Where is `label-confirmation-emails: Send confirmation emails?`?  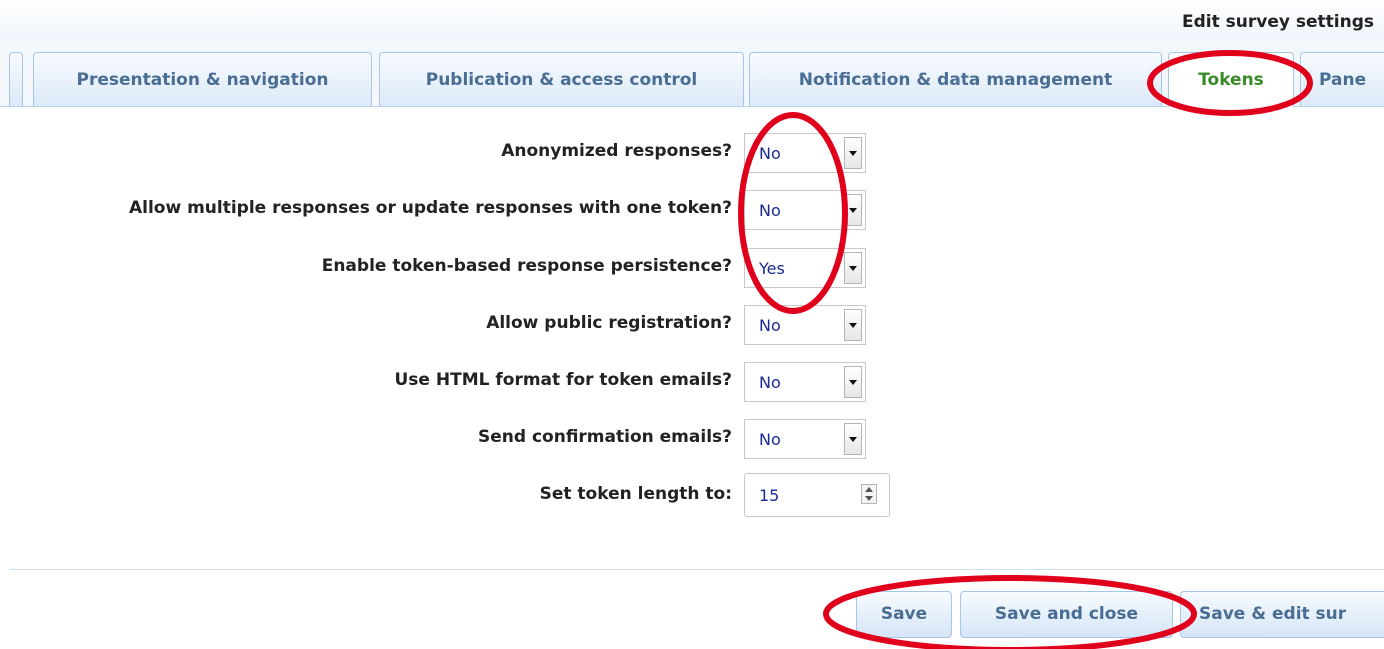 label-confirmation-emails: Send confirmation emails? is located at coordinates (605, 437).